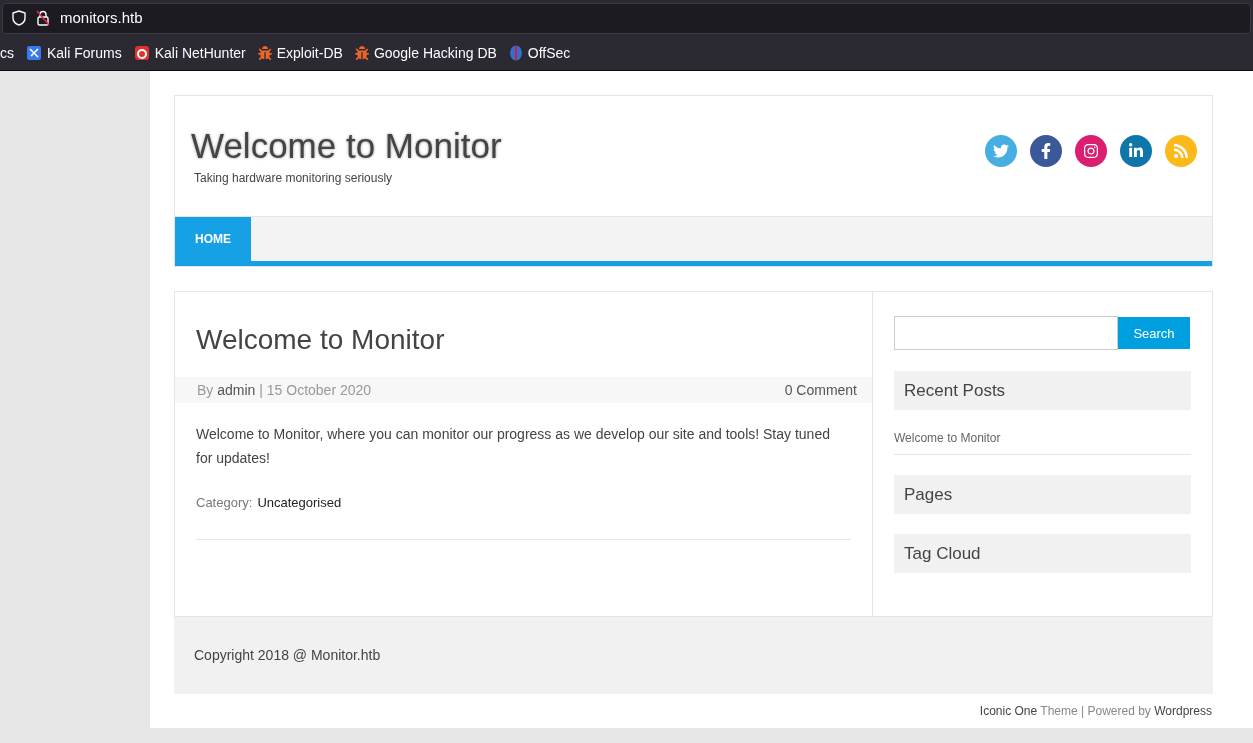 The width and height of the screenshot is (1253, 743). I want to click on widget-title: Pages, so click(1042, 495).